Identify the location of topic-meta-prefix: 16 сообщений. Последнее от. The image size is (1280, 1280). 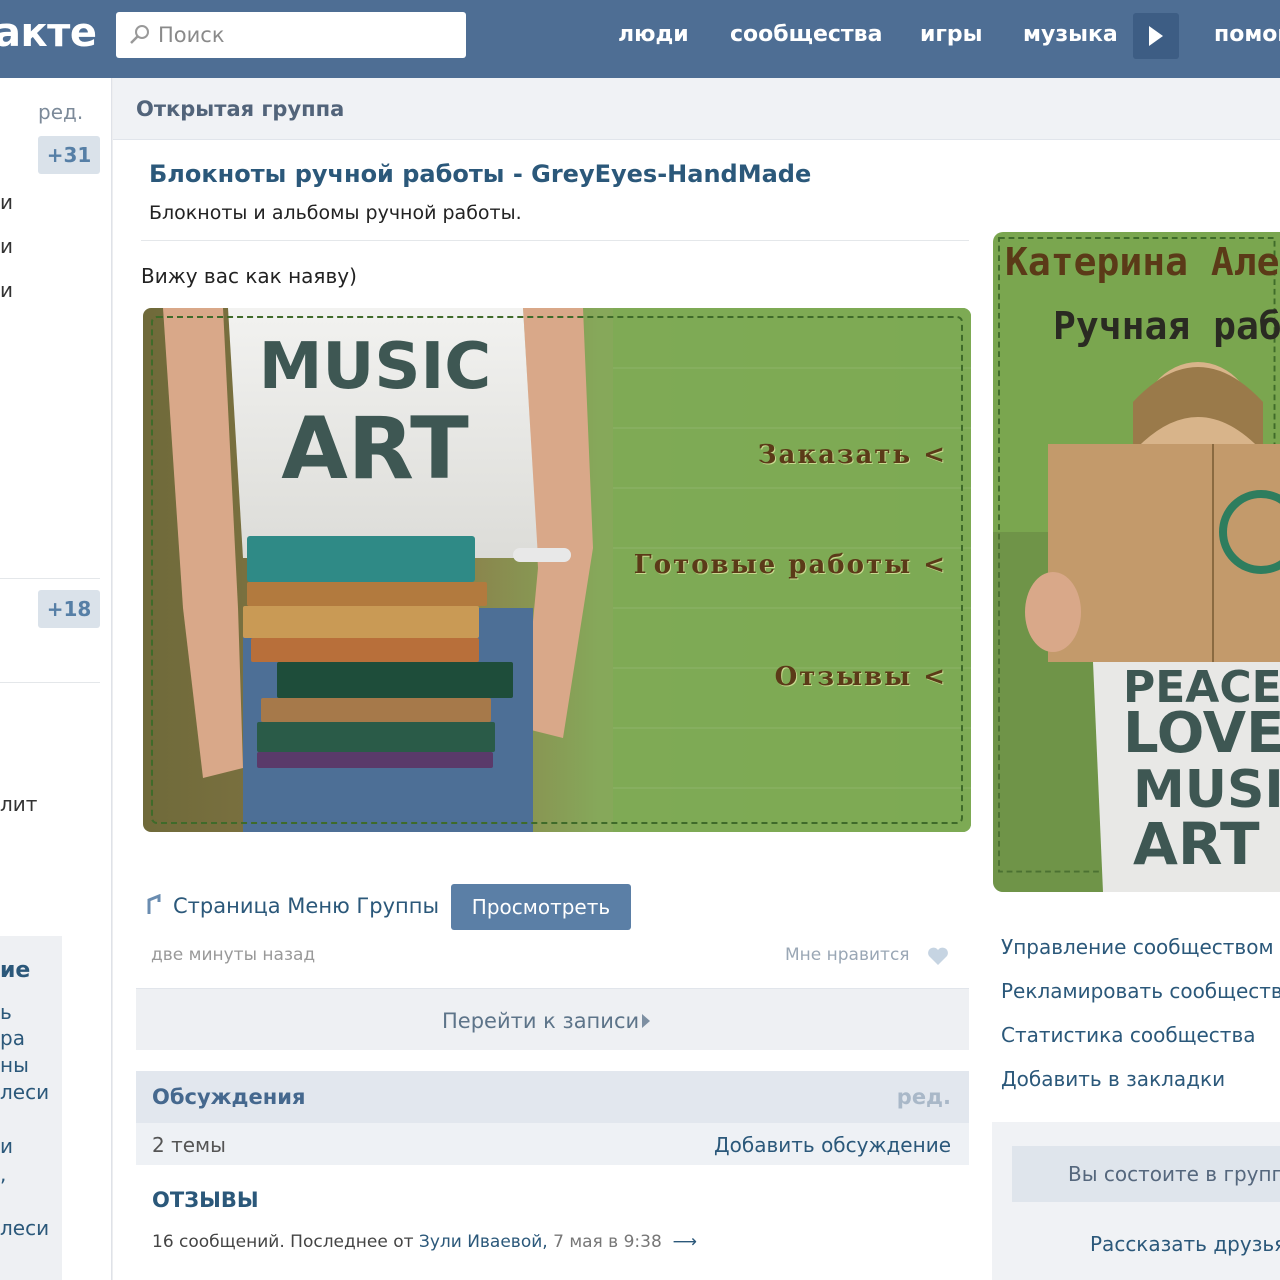
(283, 1242).